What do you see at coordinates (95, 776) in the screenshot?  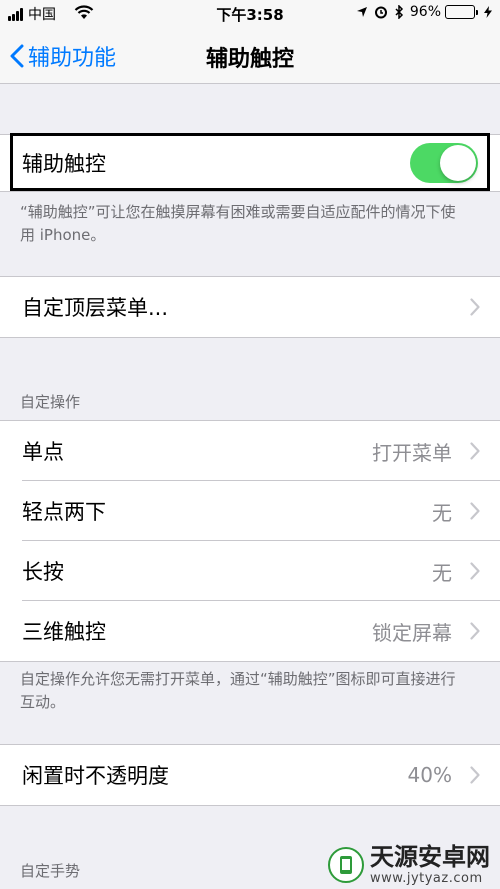 I see `idle-opacity-label: 闲置时不透明度` at bounding box center [95, 776].